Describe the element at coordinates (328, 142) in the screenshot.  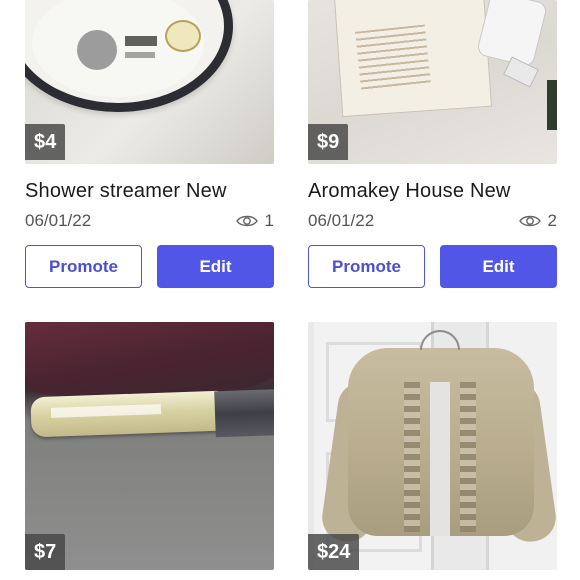
I see `price-badge: $9` at that location.